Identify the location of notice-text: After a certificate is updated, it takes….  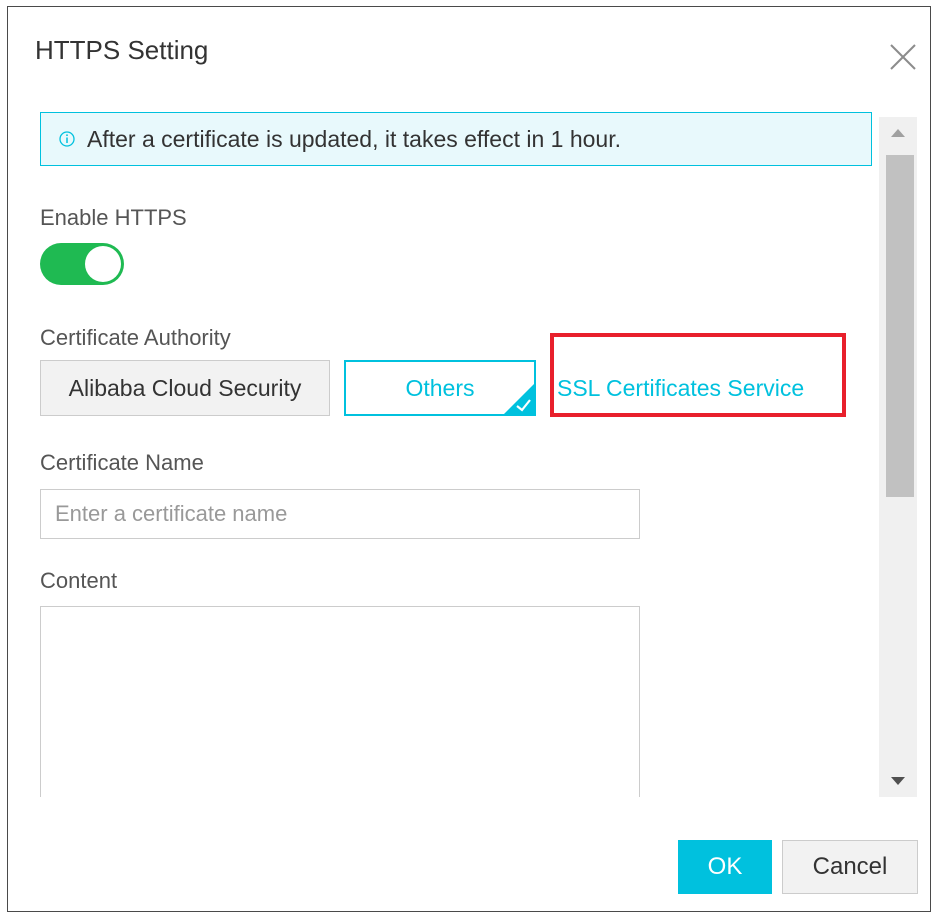
(354, 138).